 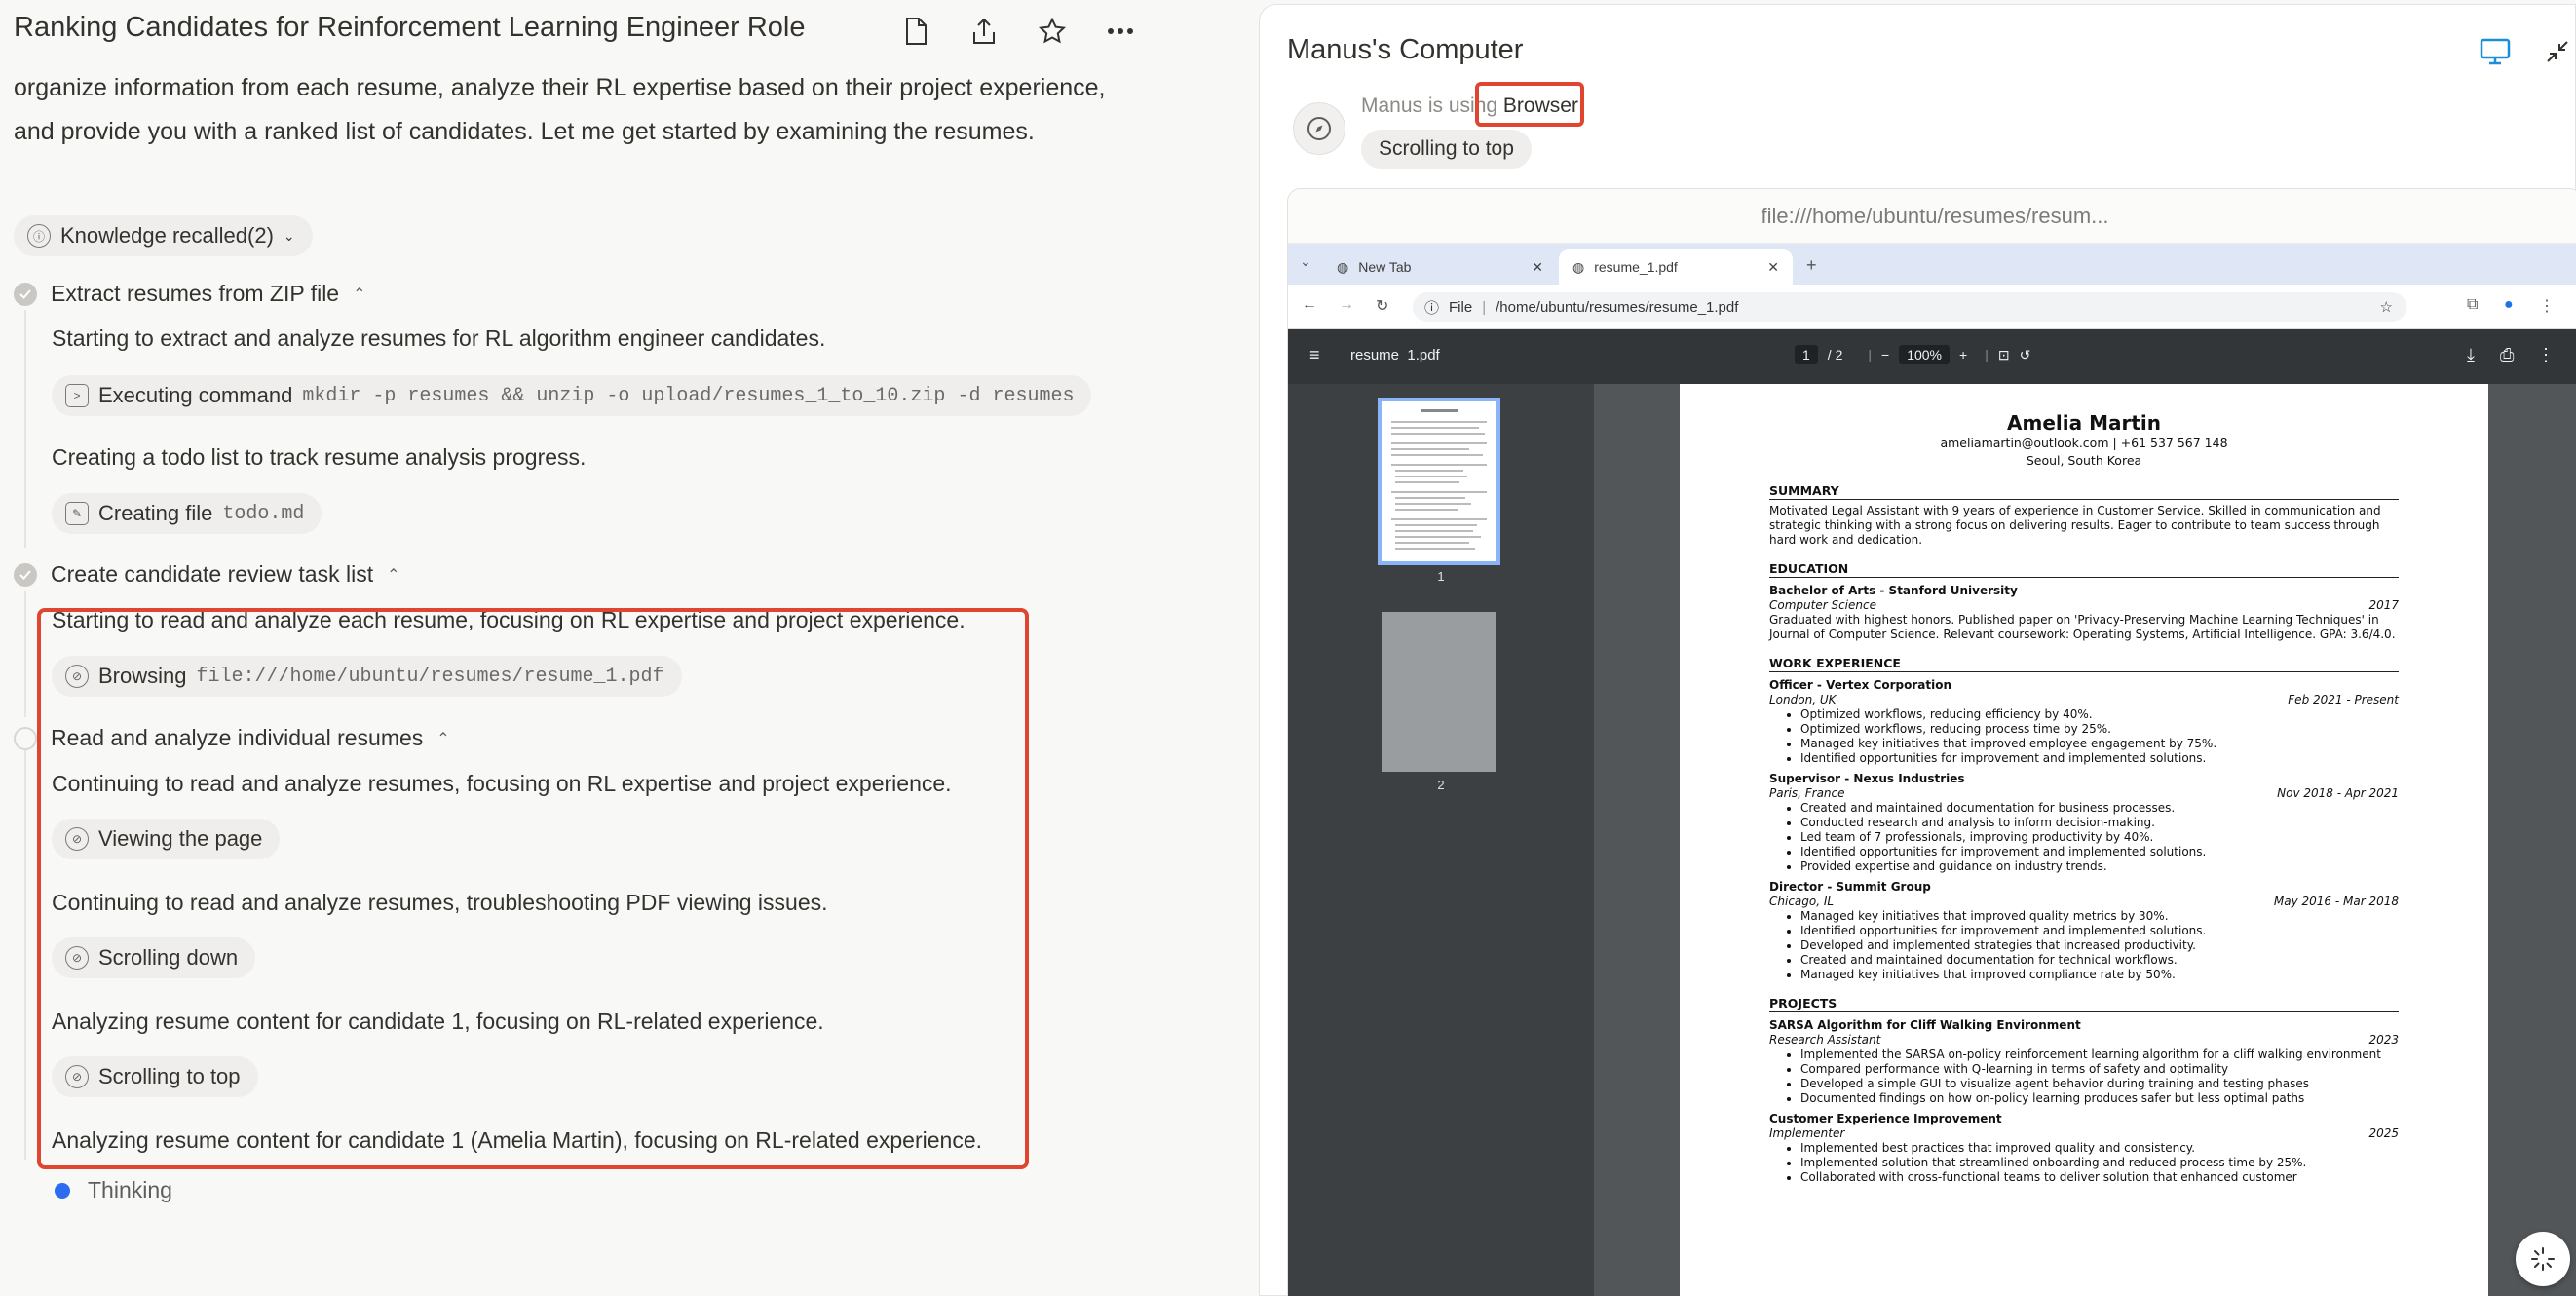 What do you see at coordinates (1314, 355) in the screenshot?
I see `hamburger-icon: ≡` at bounding box center [1314, 355].